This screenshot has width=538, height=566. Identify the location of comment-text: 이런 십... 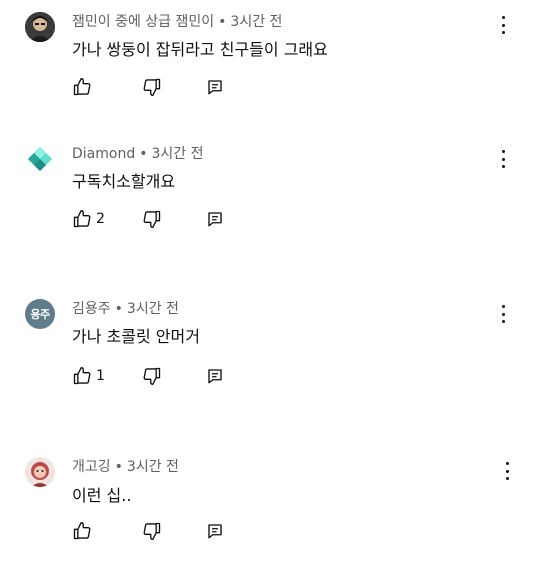
(102, 495).